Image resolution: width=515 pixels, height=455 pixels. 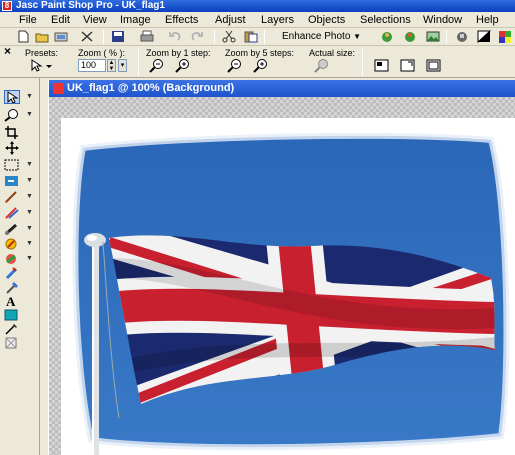 I want to click on menu-selections: Selections, so click(x=385, y=20).